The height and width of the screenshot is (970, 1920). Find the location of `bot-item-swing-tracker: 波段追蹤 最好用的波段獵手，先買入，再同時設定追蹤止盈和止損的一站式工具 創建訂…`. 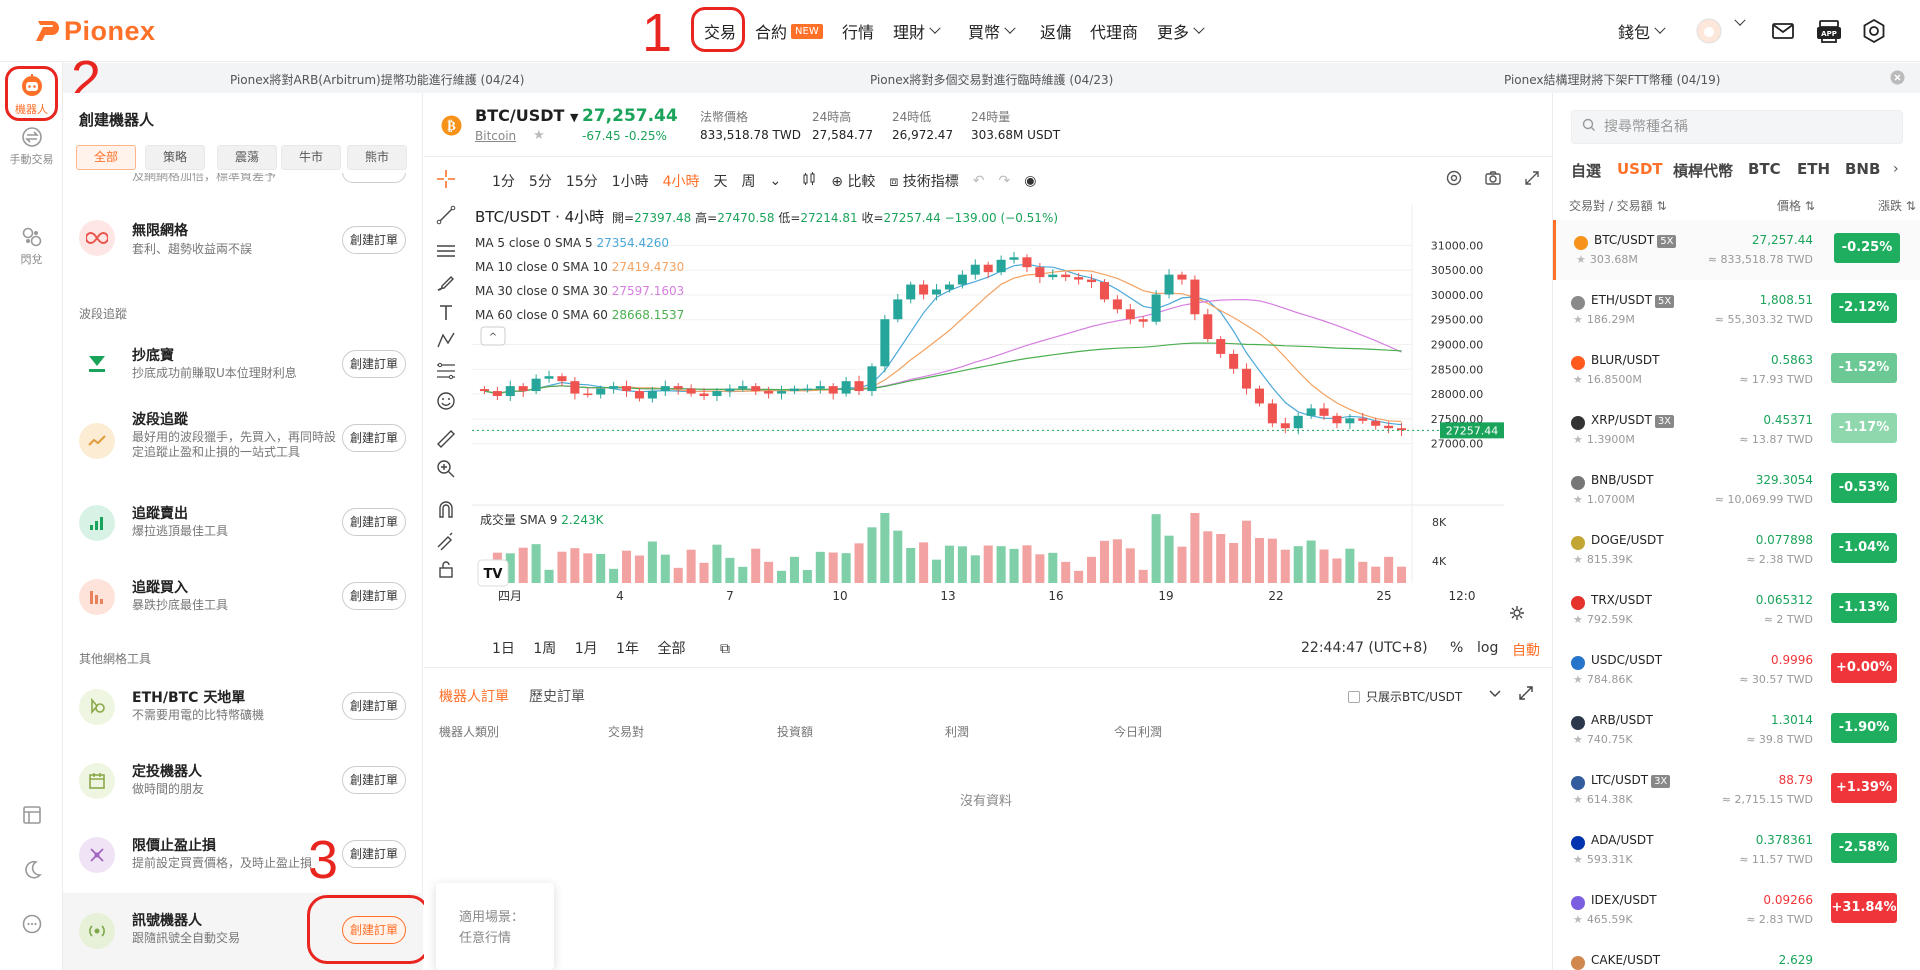

bot-item-swing-tracker: 波段追蹤 最好用的波段獵手，先買入，再同時設定追蹤止盈和止損的一站式工具 創建訂… is located at coordinates (243, 444).